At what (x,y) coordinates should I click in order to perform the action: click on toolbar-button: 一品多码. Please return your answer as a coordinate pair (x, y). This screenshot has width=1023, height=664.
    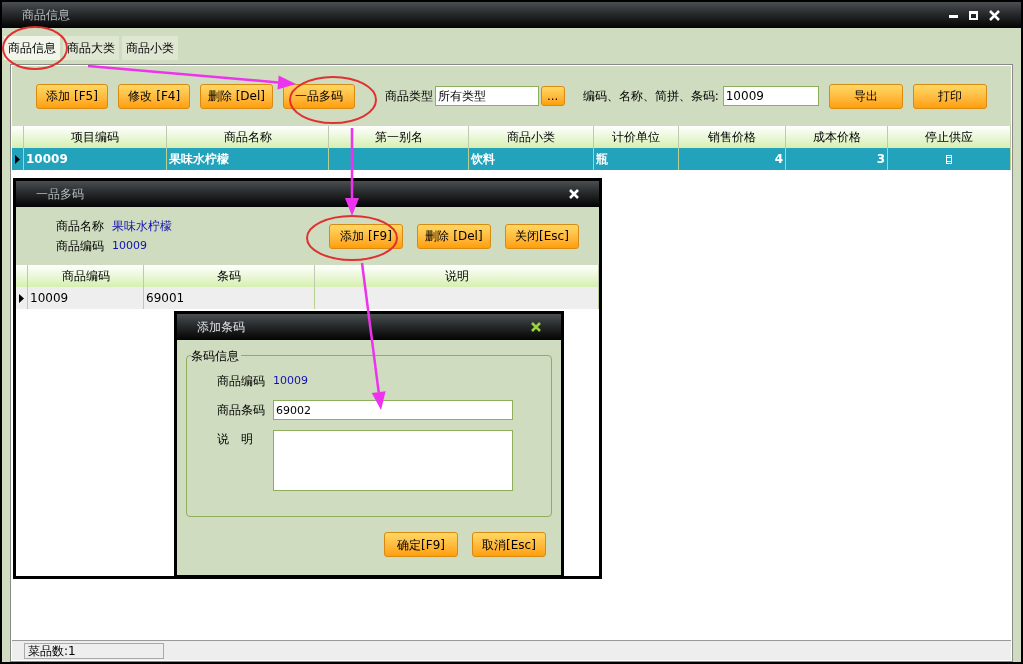
    Looking at the image, I should click on (318, 96).